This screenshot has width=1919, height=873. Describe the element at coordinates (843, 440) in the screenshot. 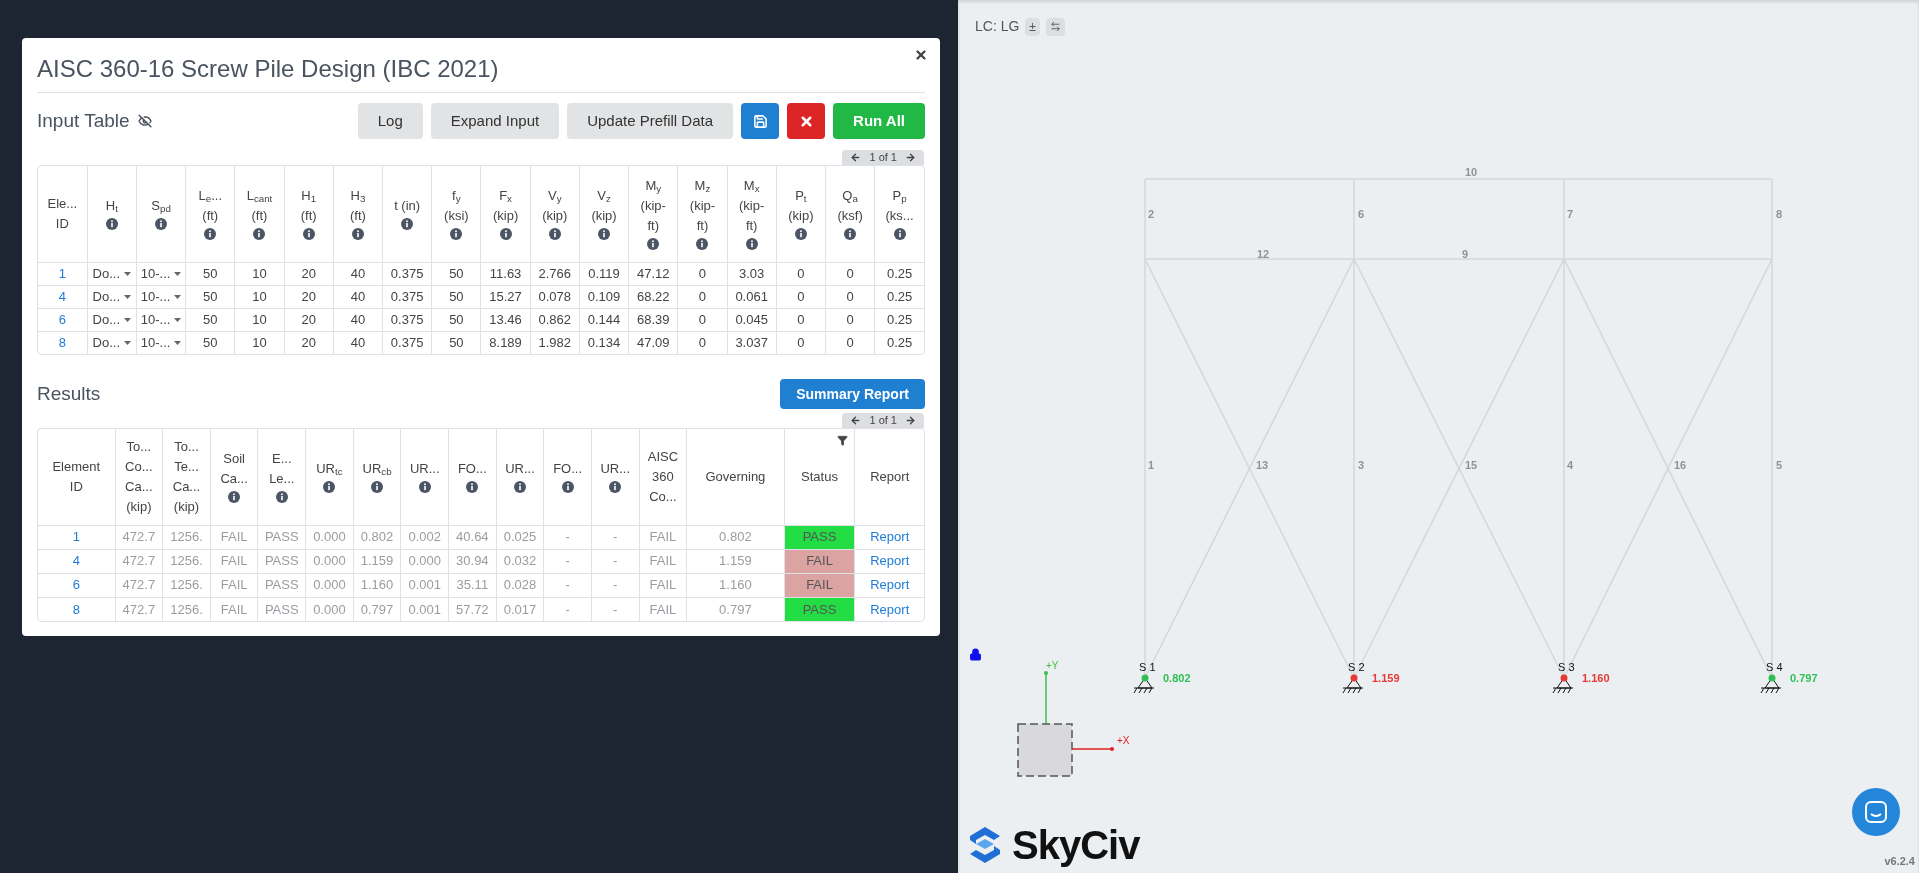

I see `filter-icon` at that location.